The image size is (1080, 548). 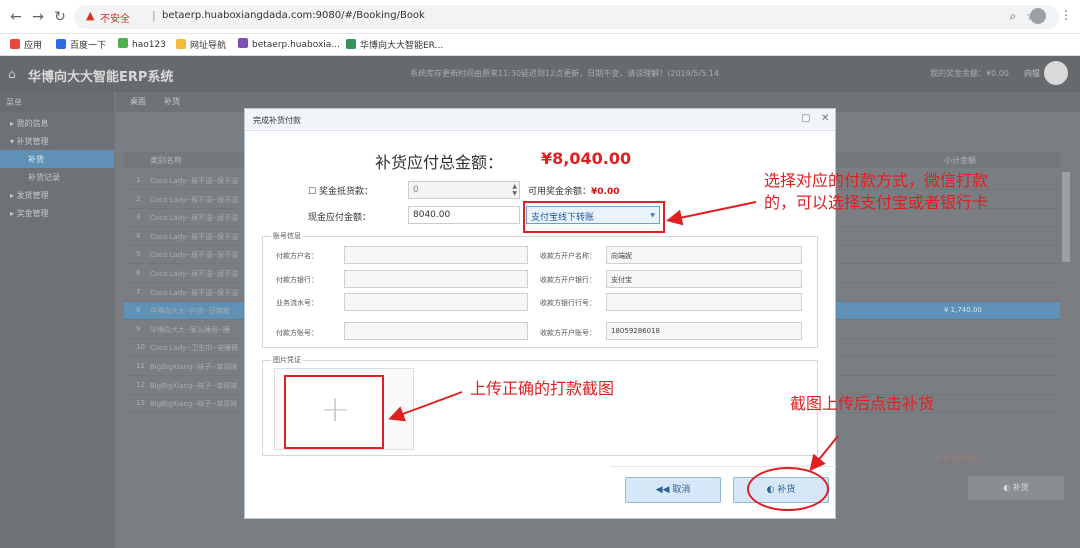 I want to click on sidebar-item-restock-records: 补货记录, so click(x=57, y=177).